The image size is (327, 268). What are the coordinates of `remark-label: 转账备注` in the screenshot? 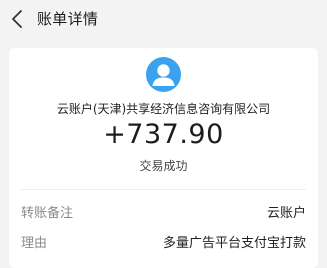 It's located at (47, 213).